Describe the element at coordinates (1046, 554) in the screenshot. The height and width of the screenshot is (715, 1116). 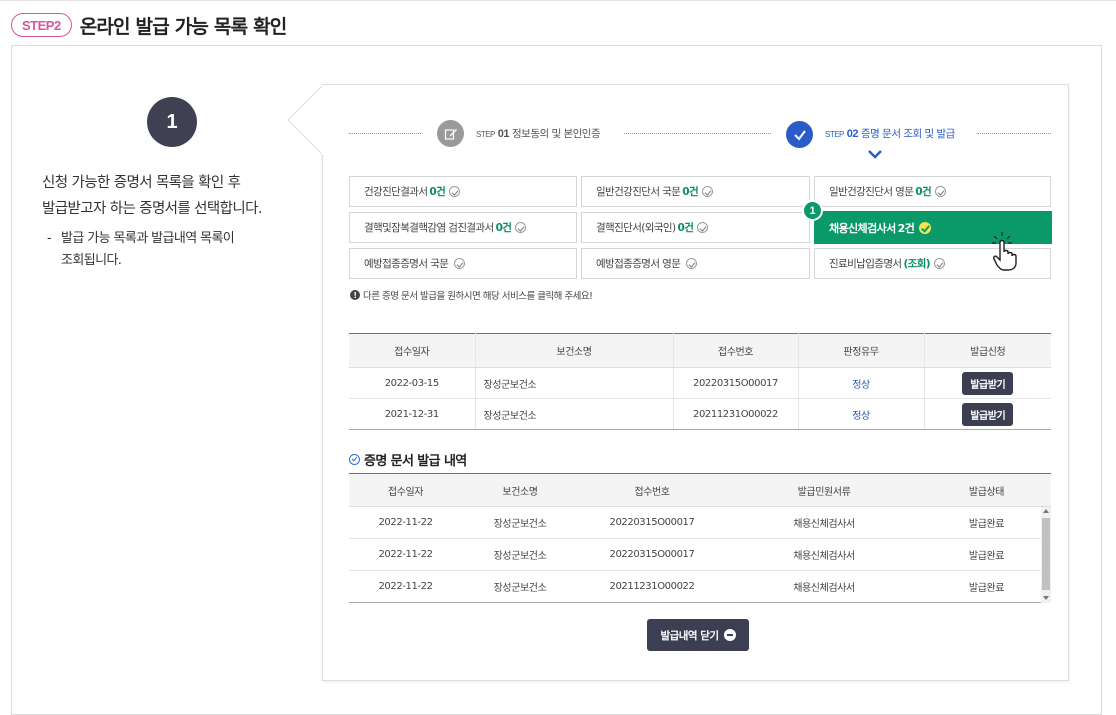
I see `scrollbar-thumb` at that location.